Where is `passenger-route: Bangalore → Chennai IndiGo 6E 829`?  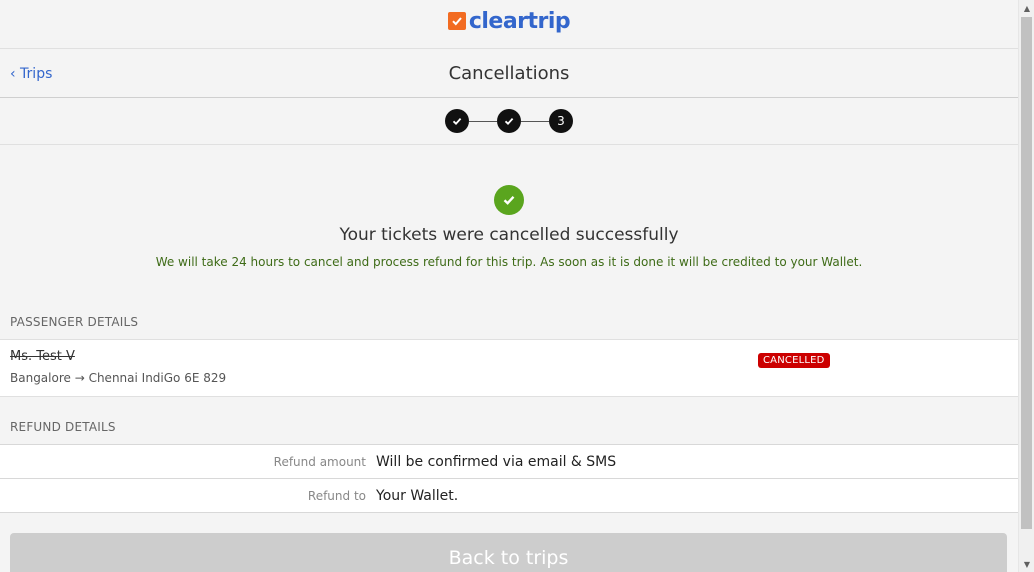 passenger-route: Bangalore → Chennai IndiGo 6E 829 is located at coordinates (118, 378).